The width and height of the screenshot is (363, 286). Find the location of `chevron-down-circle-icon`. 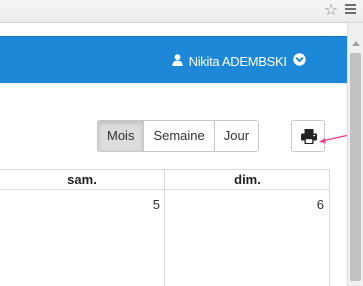

chevron-down-circle-icon is located at coordinates (300, 61).